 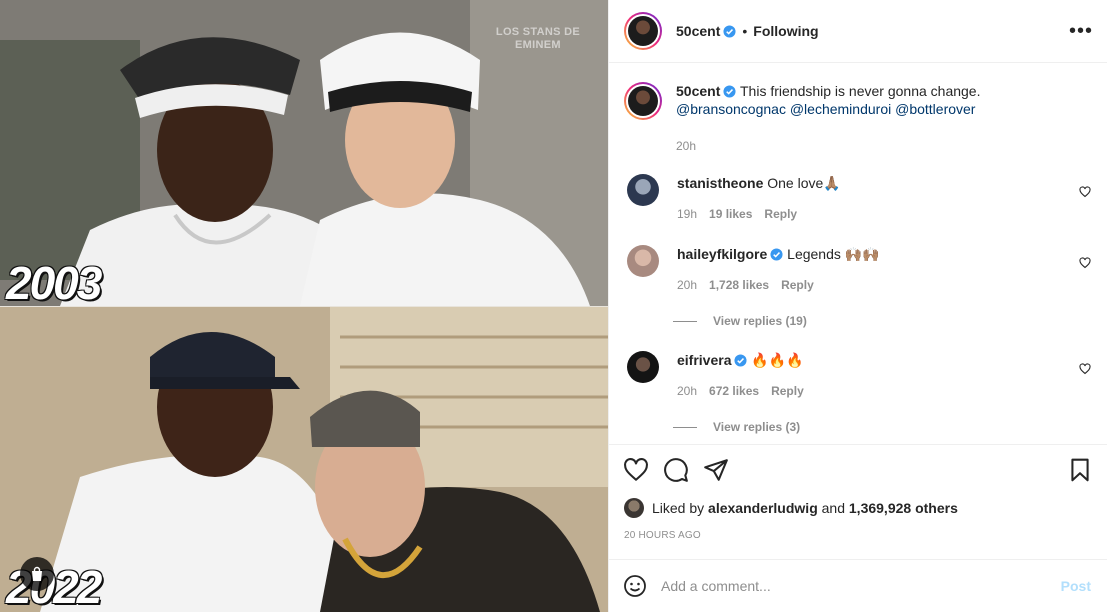 I want to click on comment-item: eifrivera 🔥🔥🔥 20h 672 likes Reply, so click(x=857, y=375).